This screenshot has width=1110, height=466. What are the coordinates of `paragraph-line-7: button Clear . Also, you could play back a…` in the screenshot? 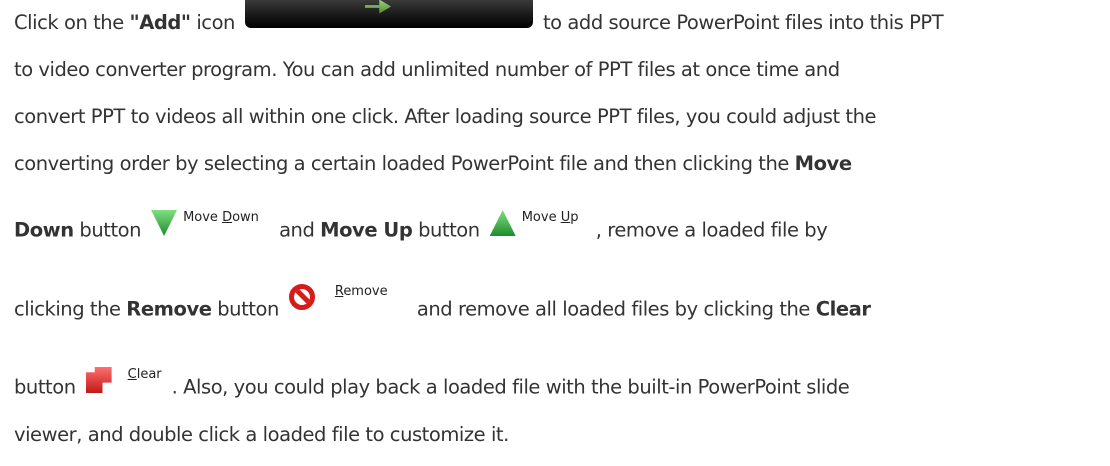 It's located at (432, 384).